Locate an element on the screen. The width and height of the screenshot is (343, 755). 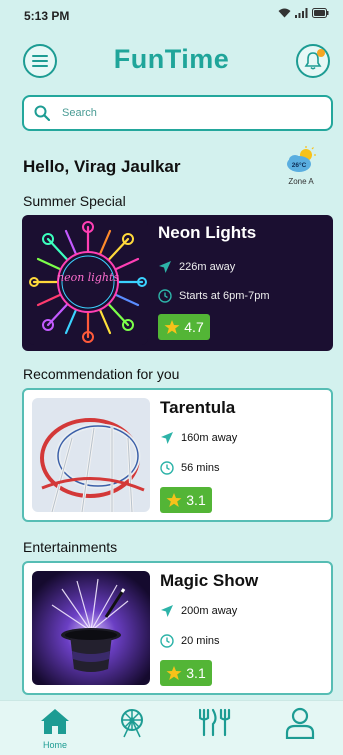
card-time: 20 mins is located at coordinates (190, 641).